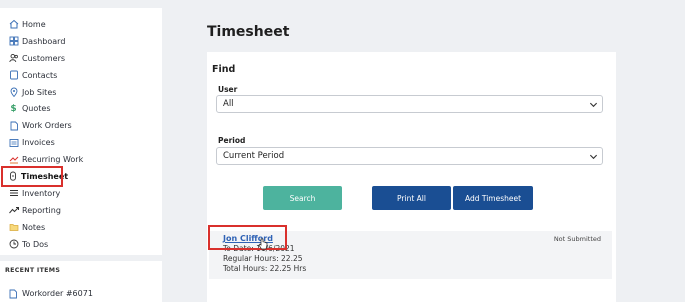 The width and height of the screenshot is (685, 302). What do you see at coordinates (13, 227) in the screenshot?
I see `folder-icon` at bounding box center [13, 227].